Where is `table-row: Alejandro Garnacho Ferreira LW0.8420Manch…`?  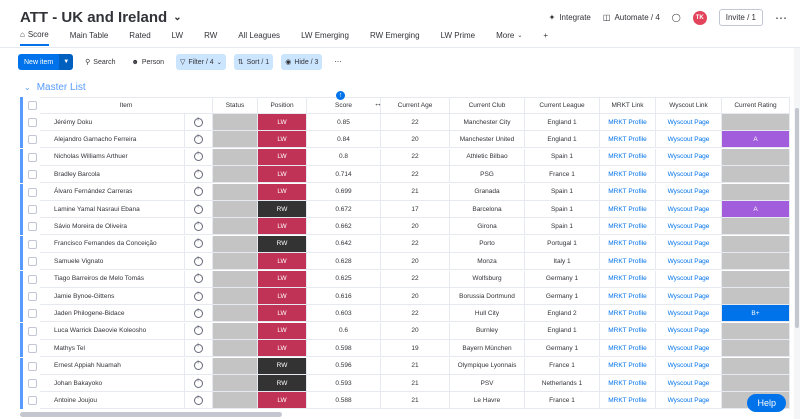 table-row: Alejandro Garnacho Ferreira LW0.8420Manch… is located at coordinates (405, 140).